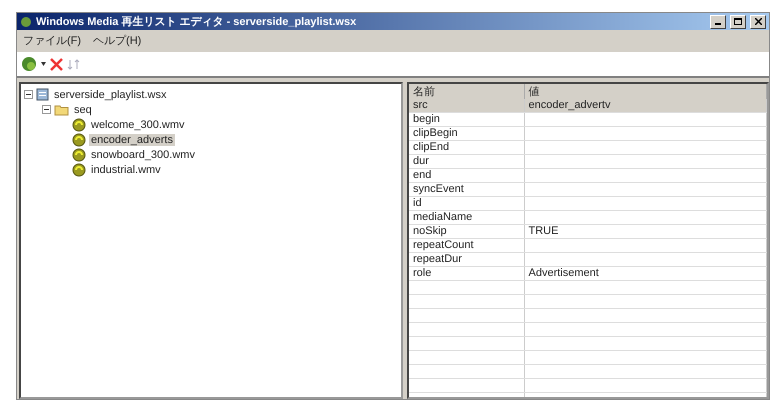 Image resolution: width=776 pixels, height=404 pixels. I want to click on maximize-button, so click(738, 21).